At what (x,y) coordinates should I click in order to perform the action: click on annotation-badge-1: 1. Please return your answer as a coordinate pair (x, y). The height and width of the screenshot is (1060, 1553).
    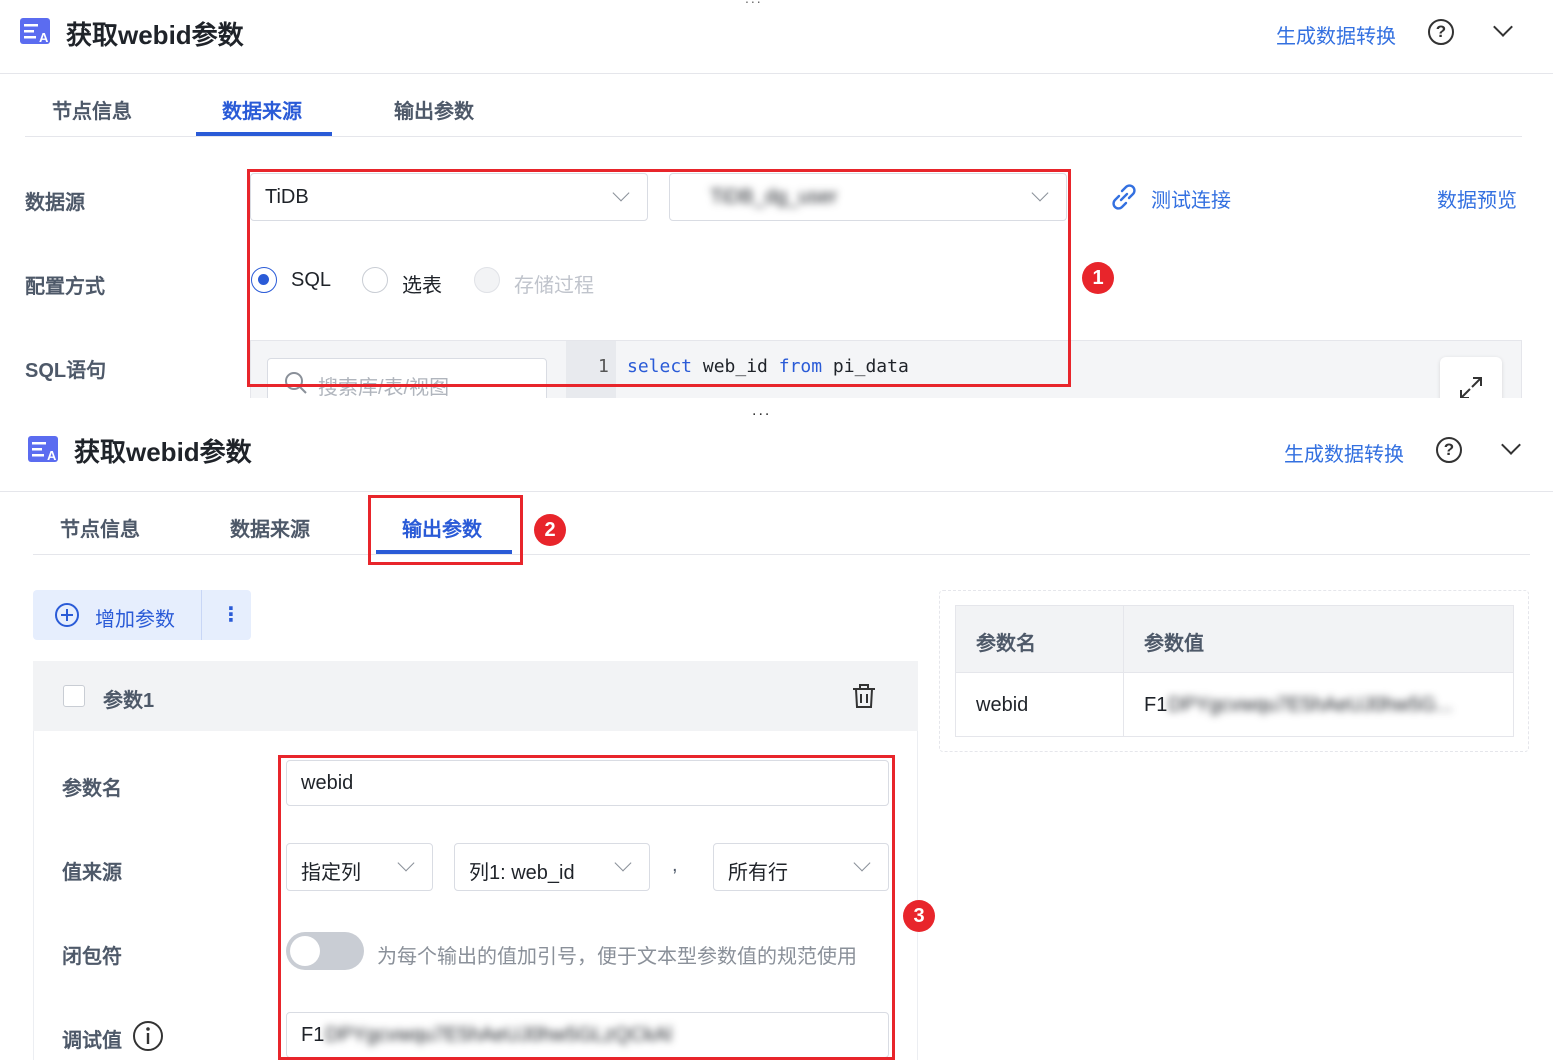
    Looking at the image, I should click on (1098, 278).